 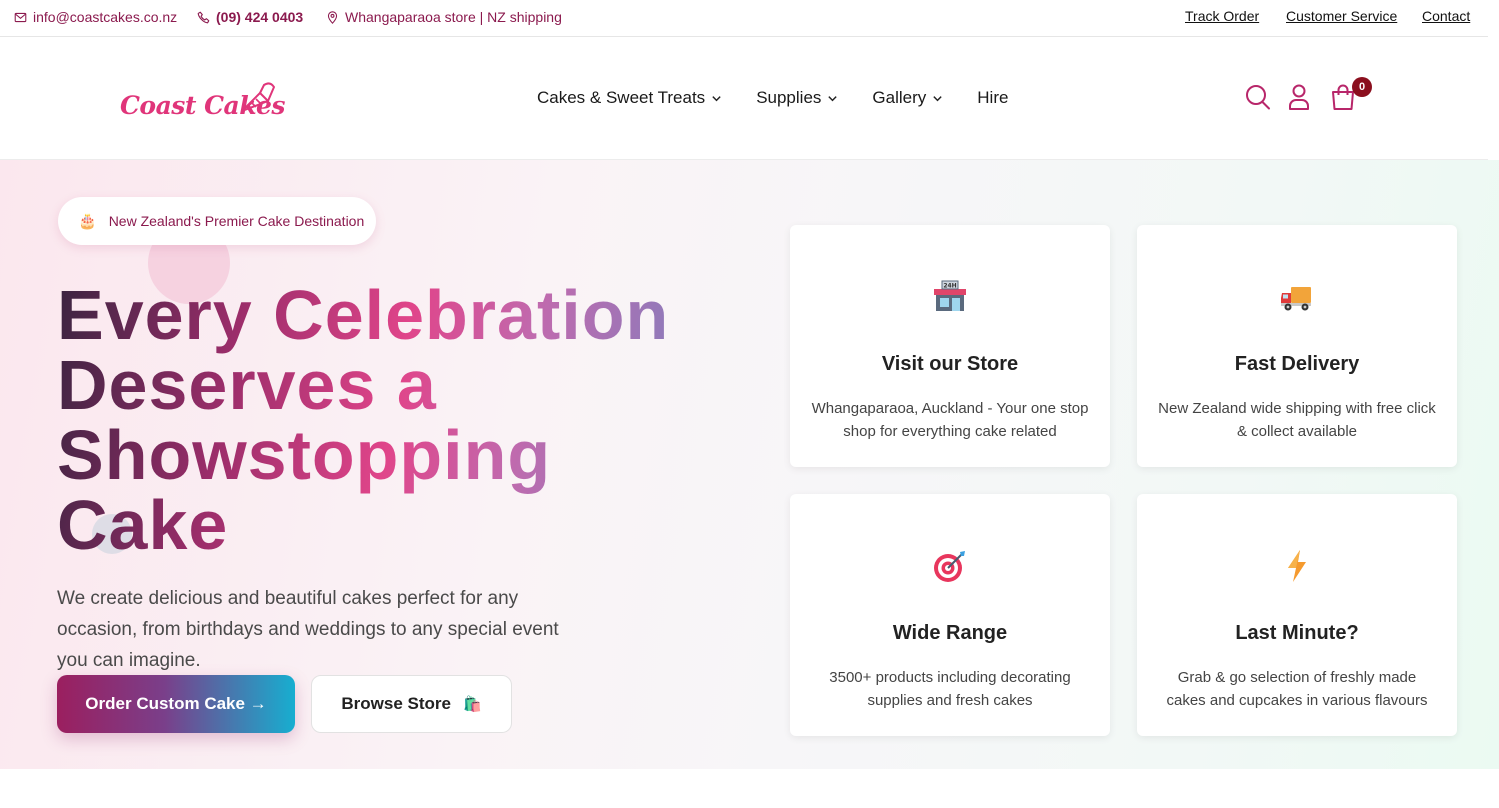 What do you see at coordinates (1341, 16) in the screenshot?
I see `customer-service-link: Customer Service` at bounding box center [1341, 16].